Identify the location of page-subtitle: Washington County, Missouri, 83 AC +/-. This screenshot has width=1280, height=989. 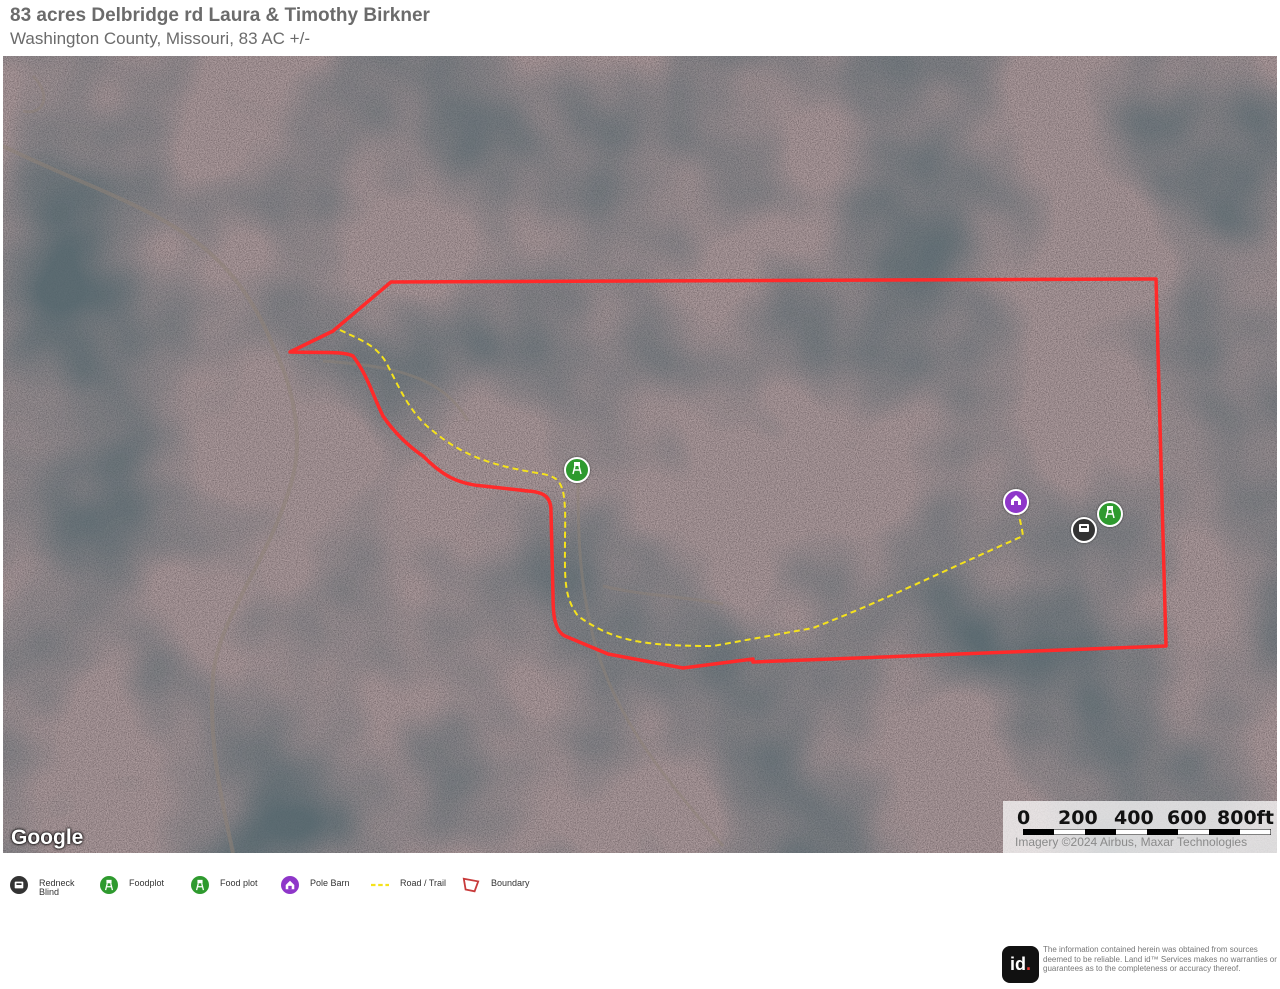
(160, 38).